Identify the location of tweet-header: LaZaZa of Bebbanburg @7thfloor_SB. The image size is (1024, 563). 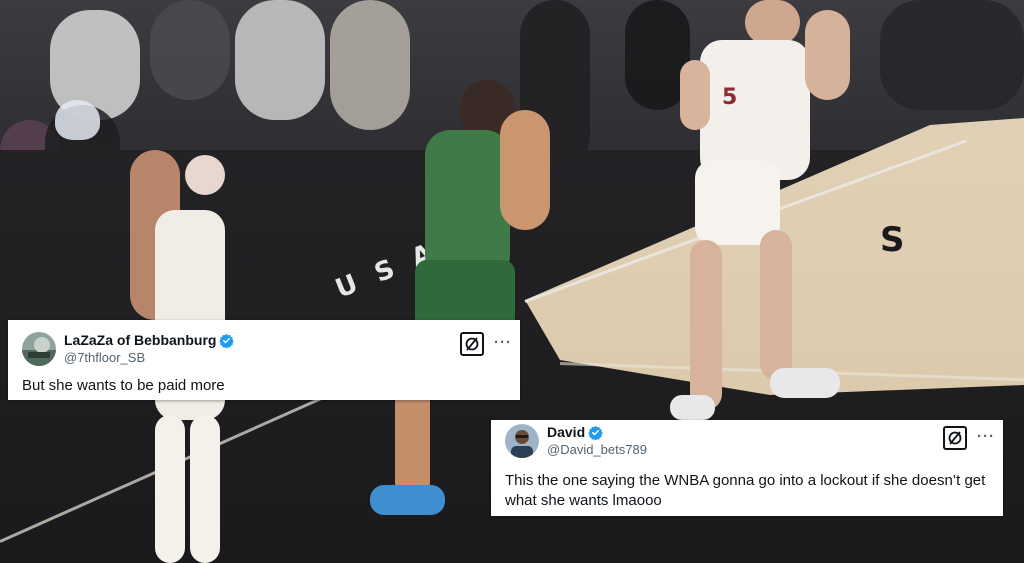
(128, 349).